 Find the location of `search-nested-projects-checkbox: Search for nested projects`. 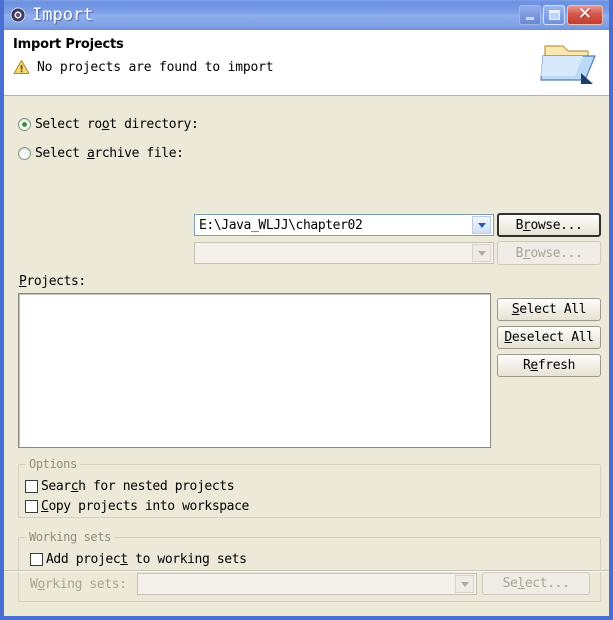

search-nested-projects-checkbox: Search for nested projects is located at coordinates (130, 486).